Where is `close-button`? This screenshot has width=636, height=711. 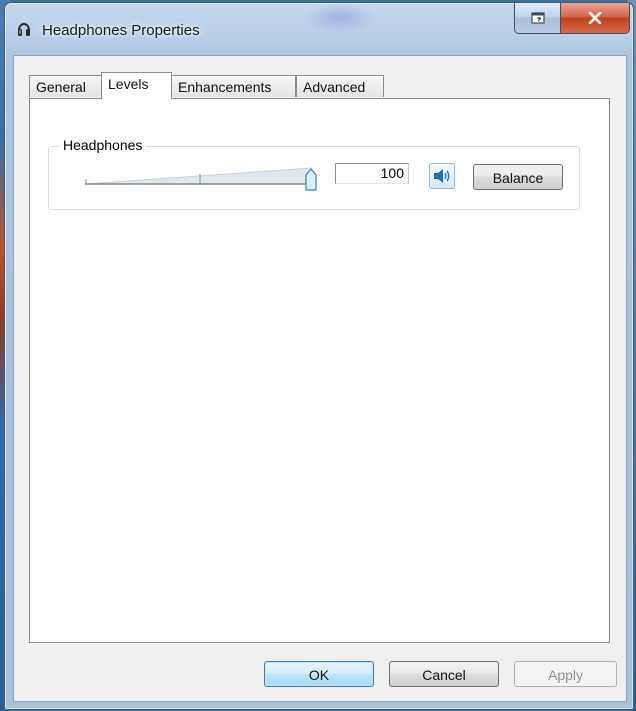 close-button is located at coordinates (595, 18).